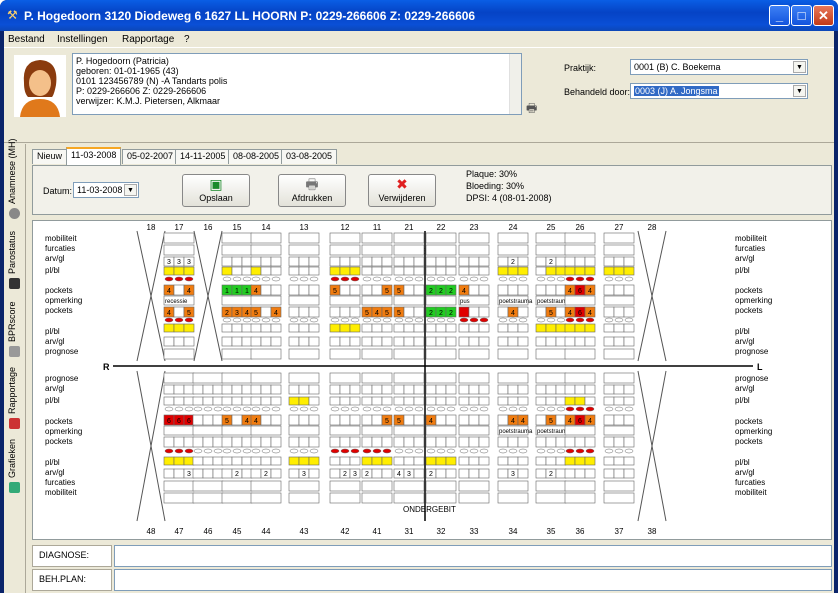  Describe the element at coordinates (719, 67) in the screenshot. I see `praktijk-select: 0001 (B) C. Boekema ▼` at that location.